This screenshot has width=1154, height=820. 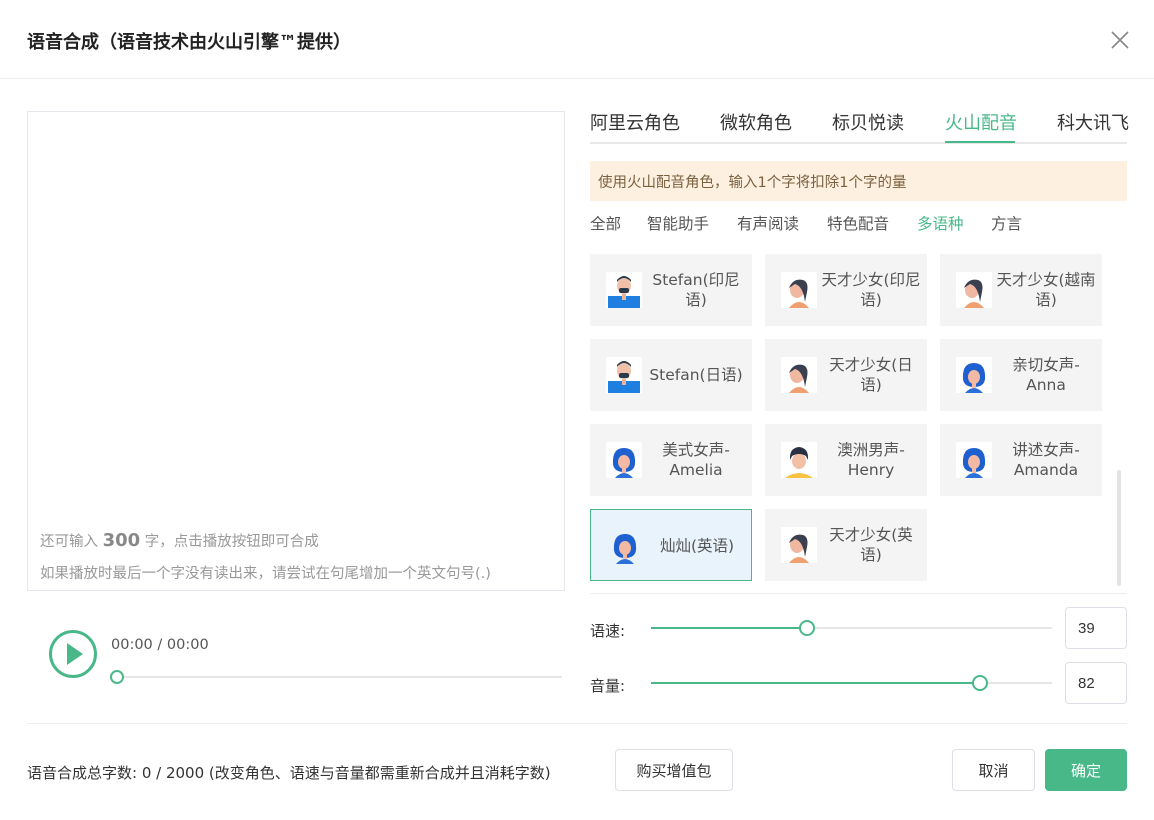 I want to click on speed-label: 语速:, so click(x=608, y=631).